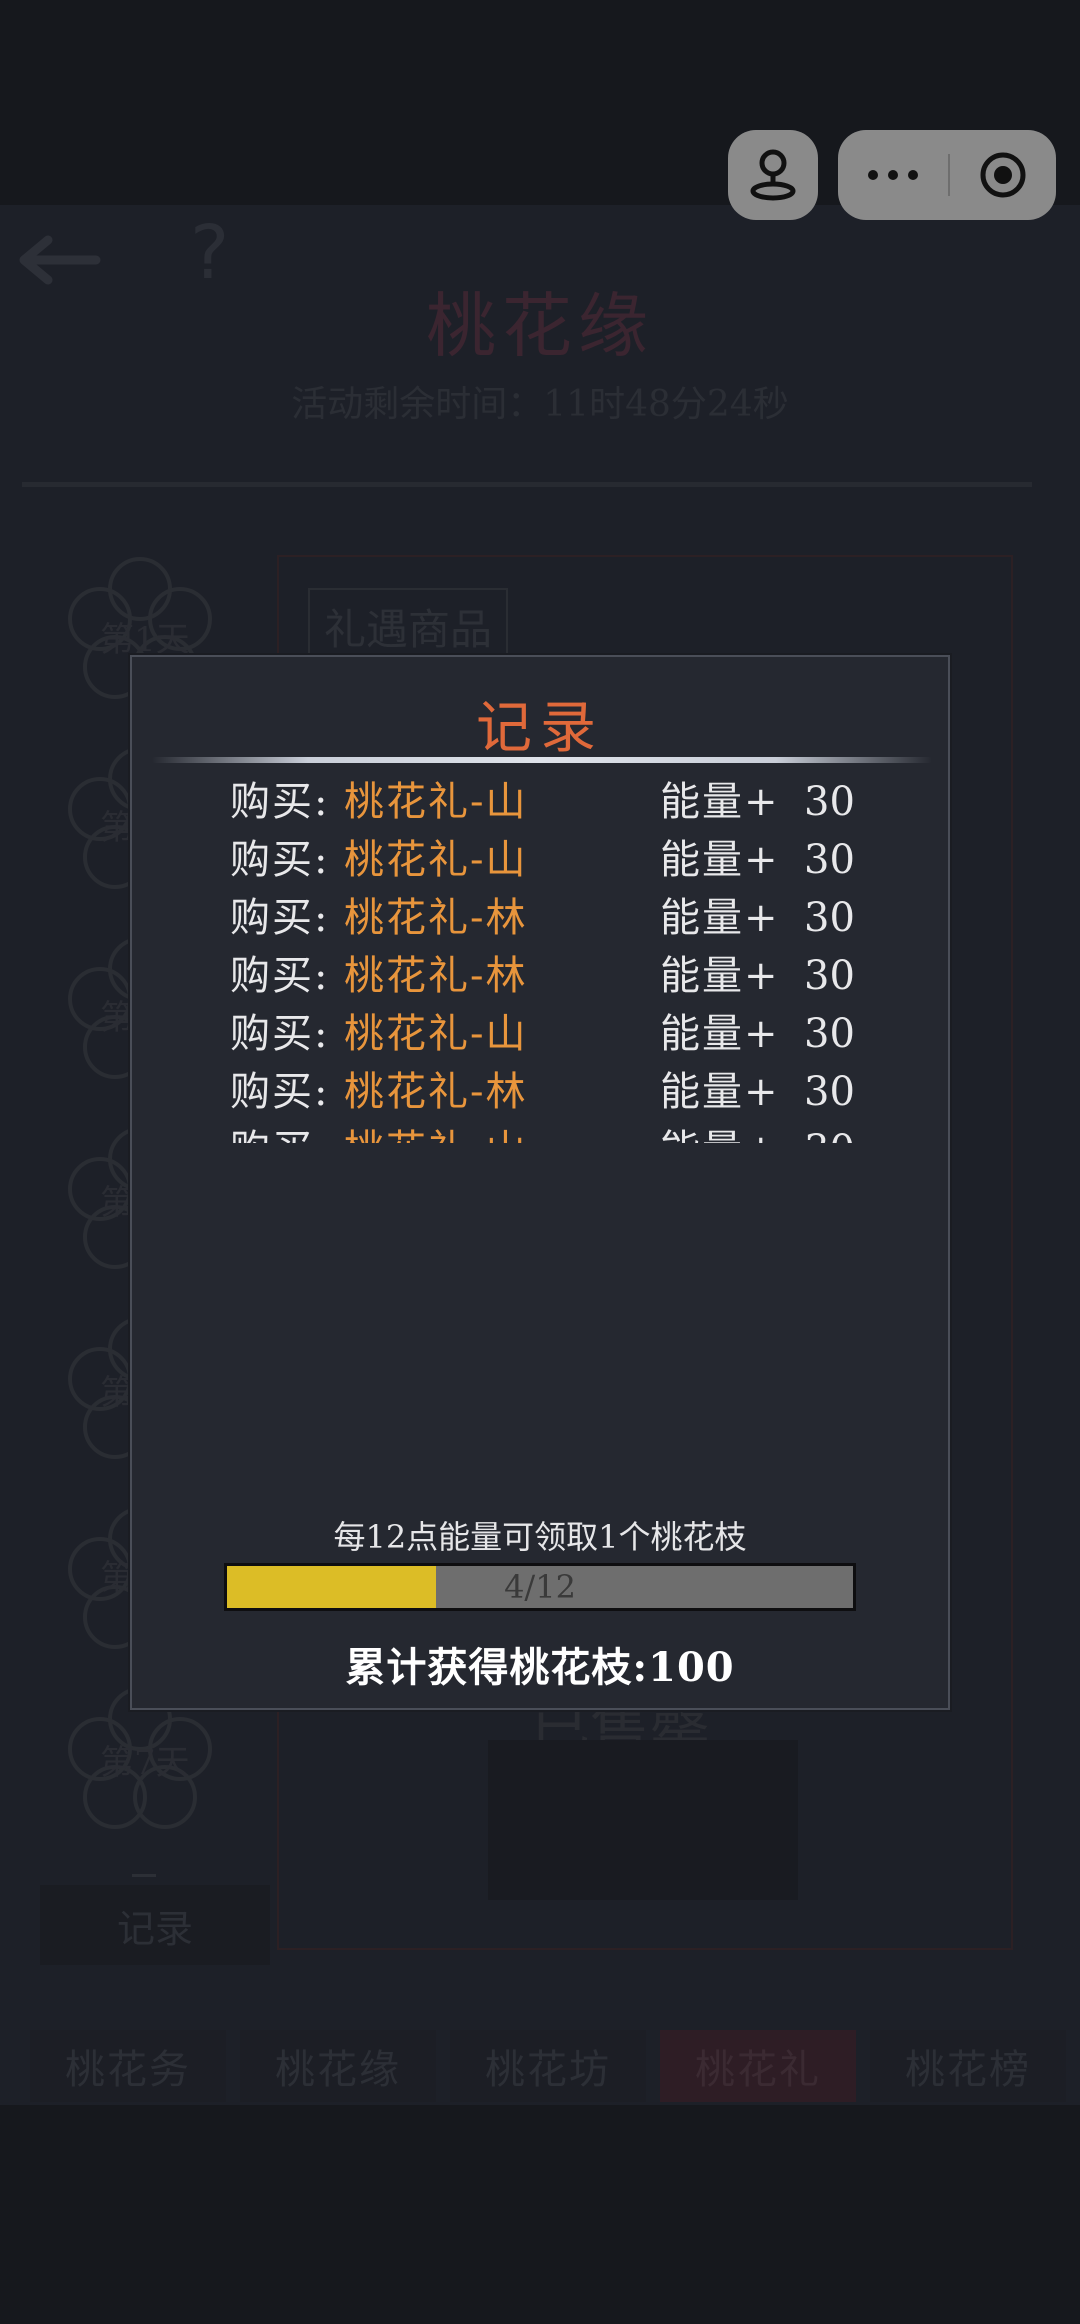 The width and height of the screenshot is (1080, 2324). What do you see at coordinates (145, 640) in the screenshot?
I see `day-label: 第1天` at bounding box center [145, 640].